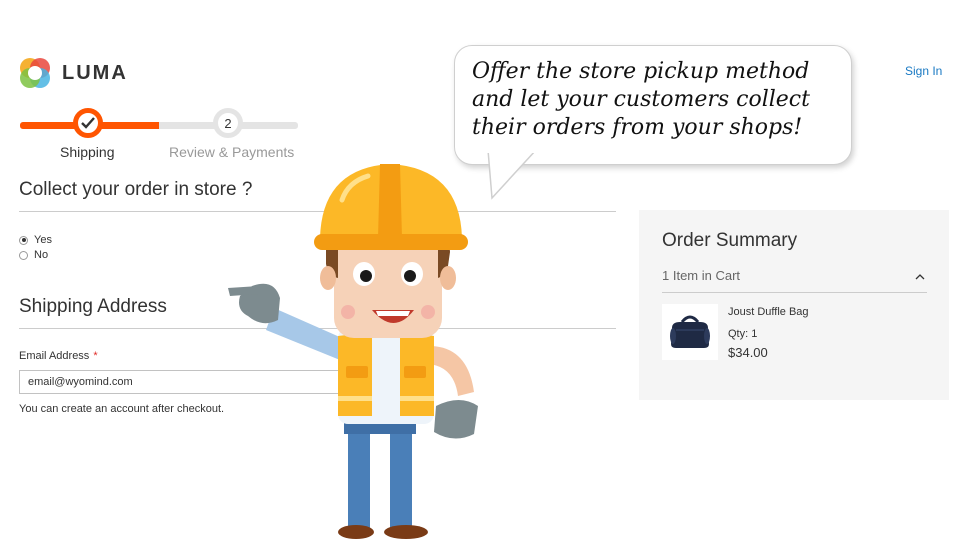 This screenshot has height=540, width=960. What do you see at coordinates (748, 352) in the screenshot?
I see `product-price: $34.00` at bounding box center [748, 352].